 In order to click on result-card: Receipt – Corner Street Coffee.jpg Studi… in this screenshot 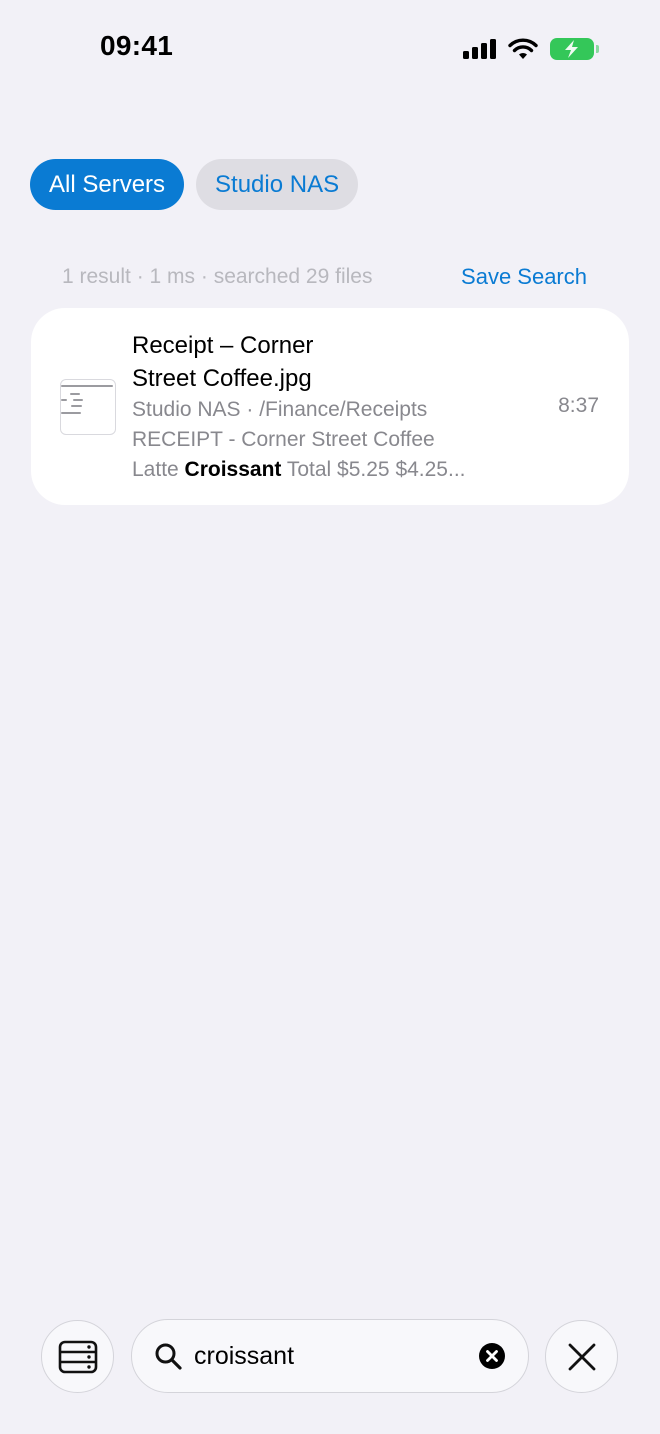, I will do `click(330, 406)`.